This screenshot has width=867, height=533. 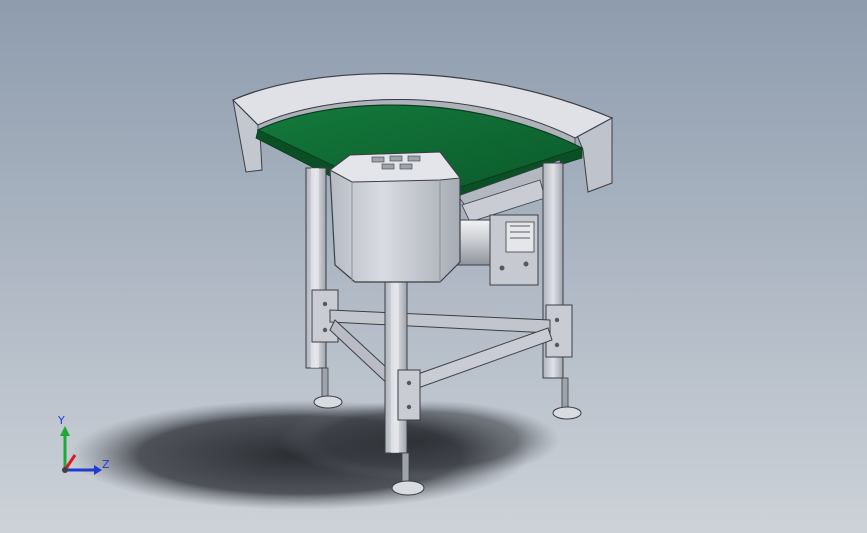 I want to click on cross-bracing, so click(x=441, y=349).